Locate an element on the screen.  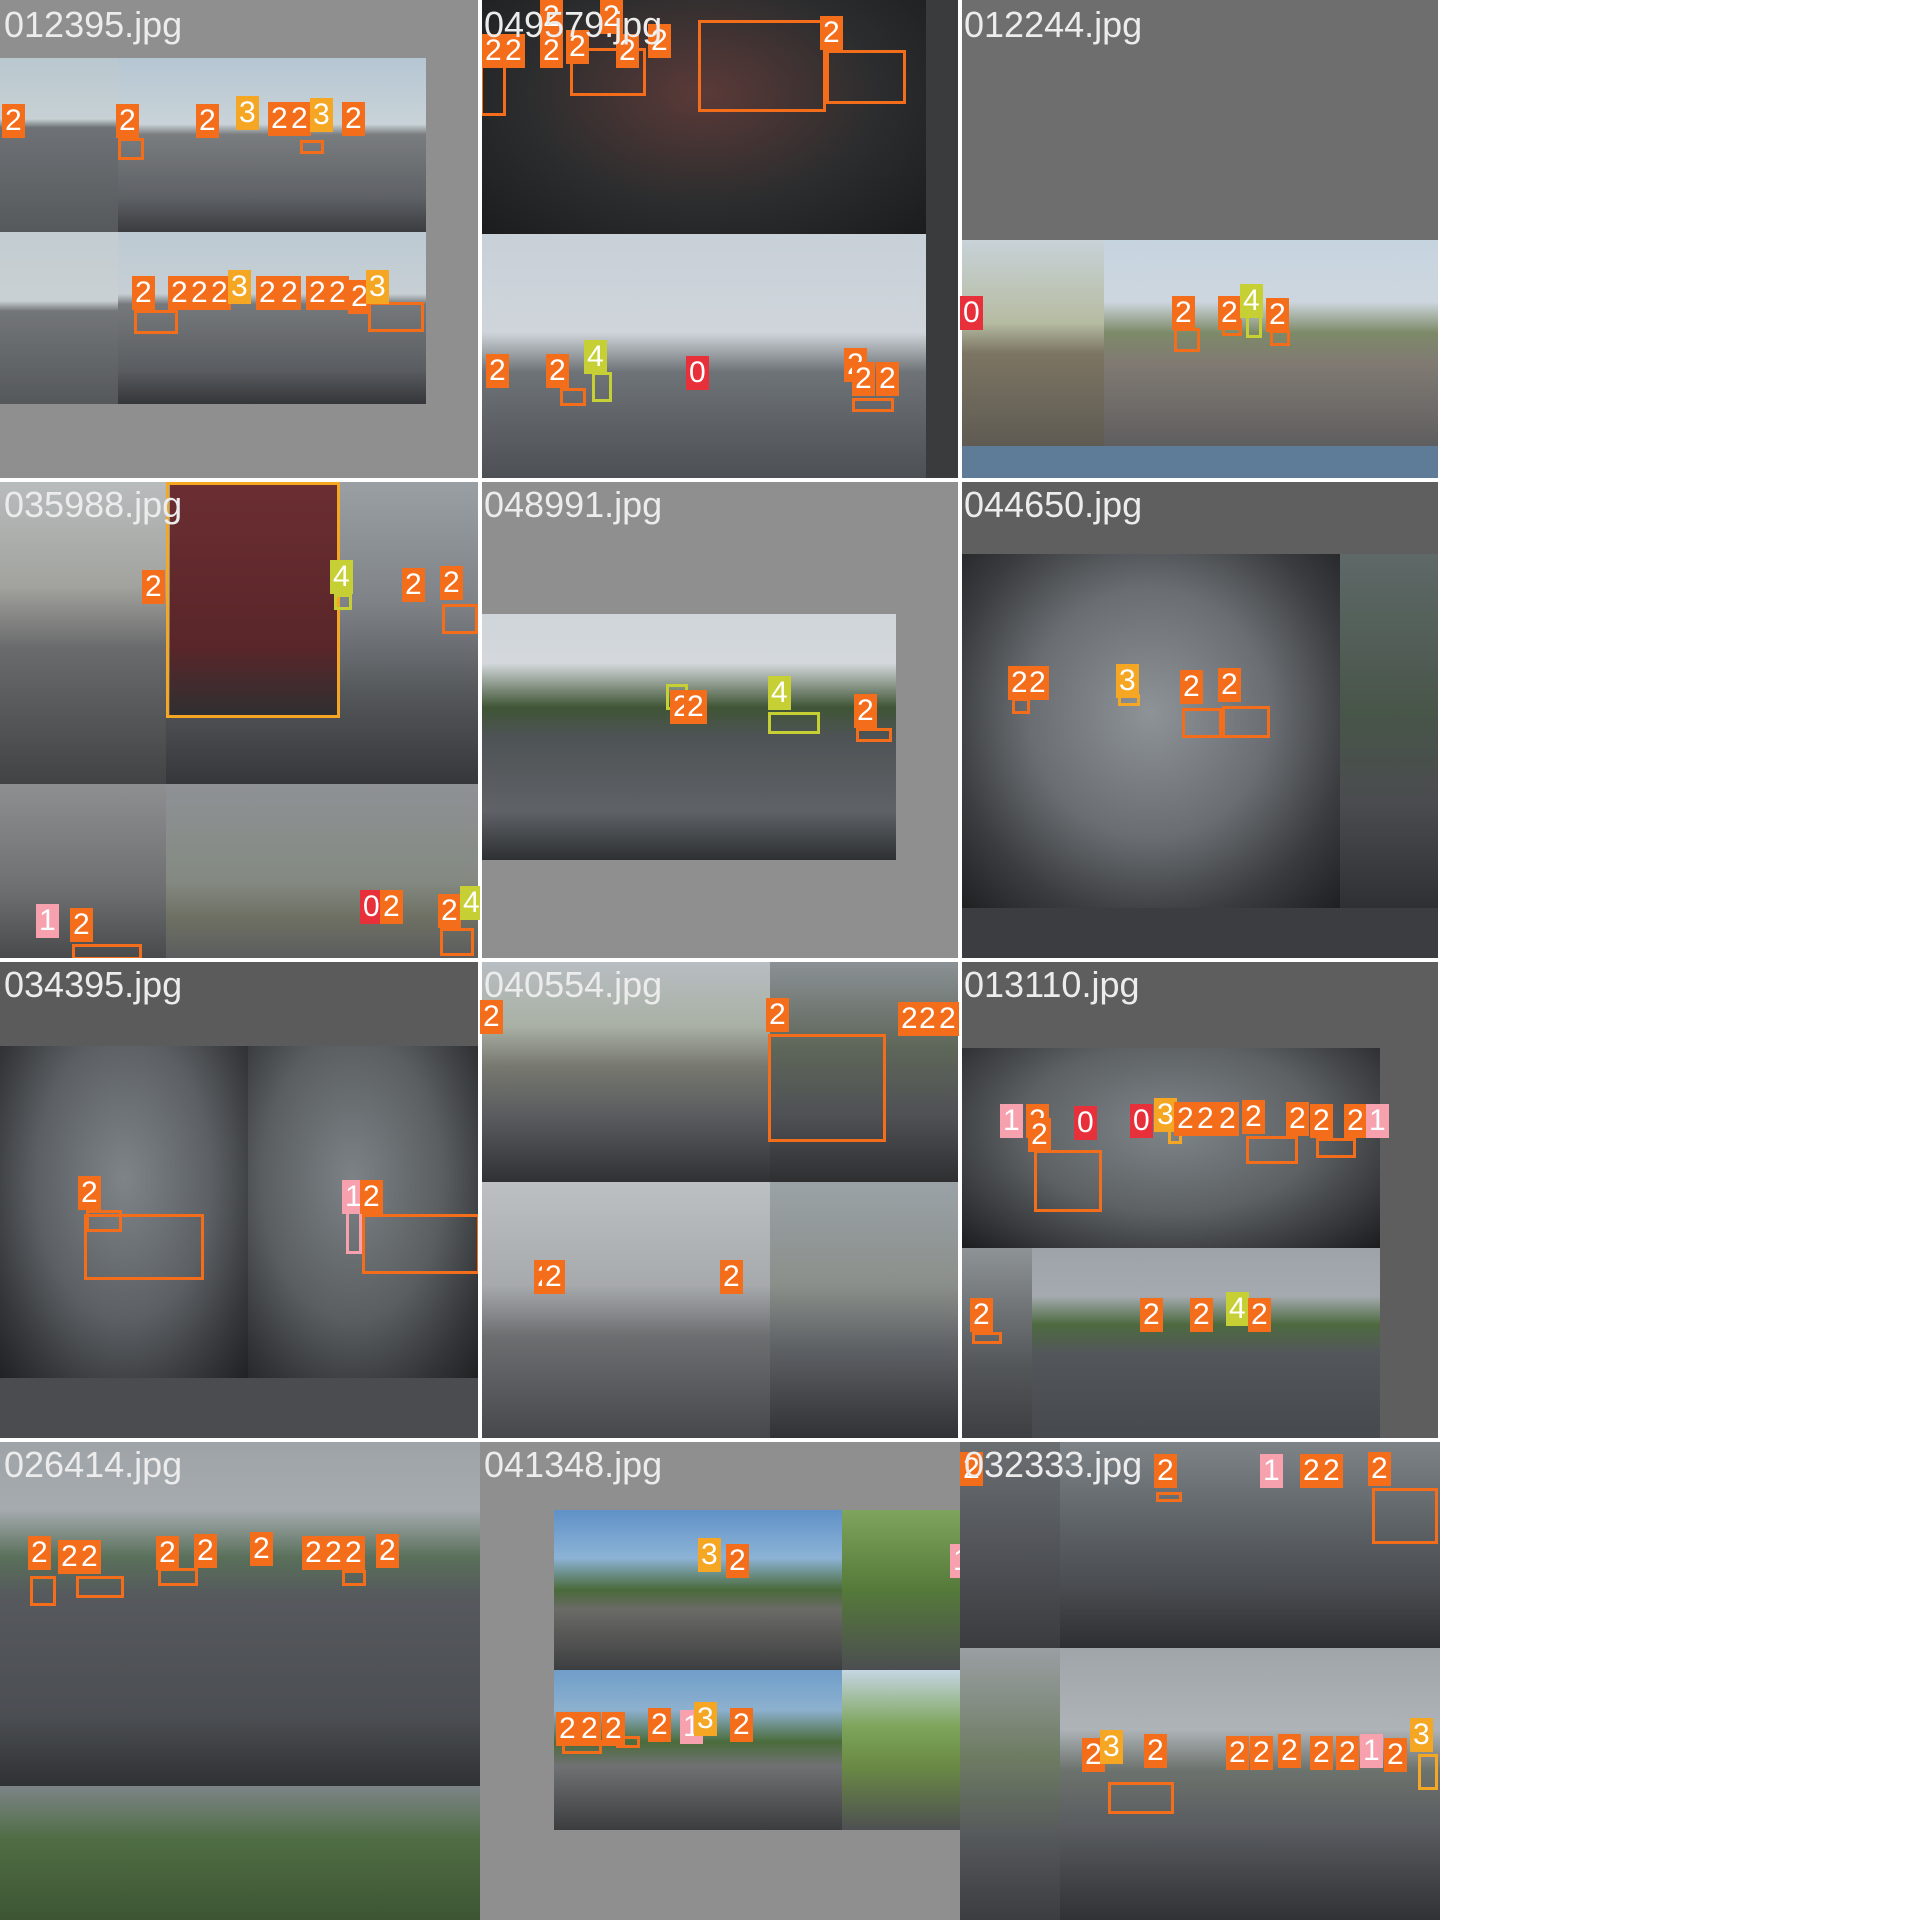
filename-label: 049579.jpg is located at coordinates (573, 24).